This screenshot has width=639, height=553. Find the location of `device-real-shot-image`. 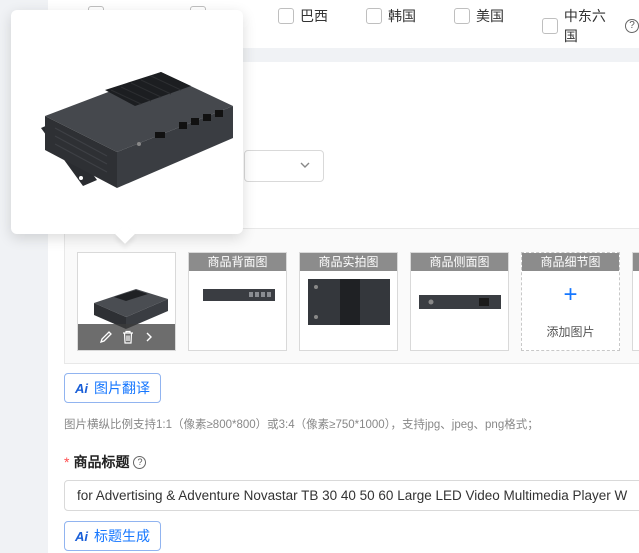

device-real-shot-image is located at coordinates (349, 302).